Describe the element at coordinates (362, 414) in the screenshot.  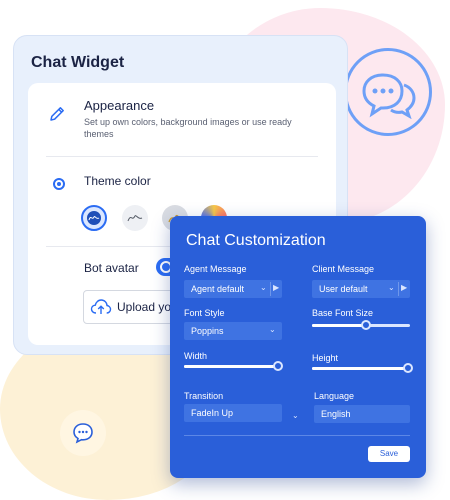
I see `language-select: English` at that location.